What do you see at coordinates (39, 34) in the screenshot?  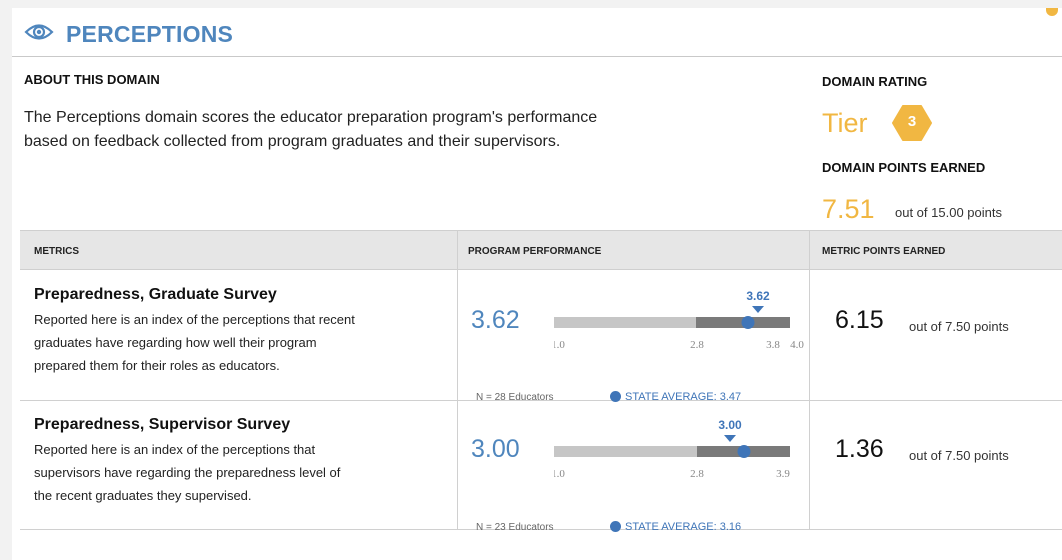 I see `eye-icon` at bounding box center [39, 34].